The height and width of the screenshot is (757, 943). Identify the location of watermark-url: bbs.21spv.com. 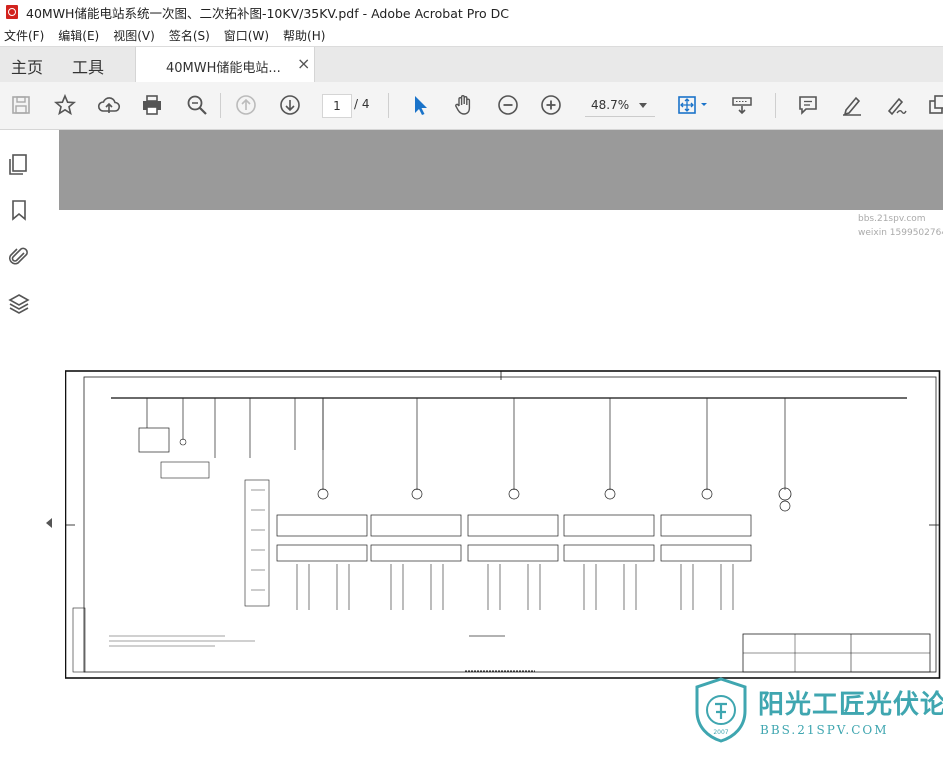
(892, 219).